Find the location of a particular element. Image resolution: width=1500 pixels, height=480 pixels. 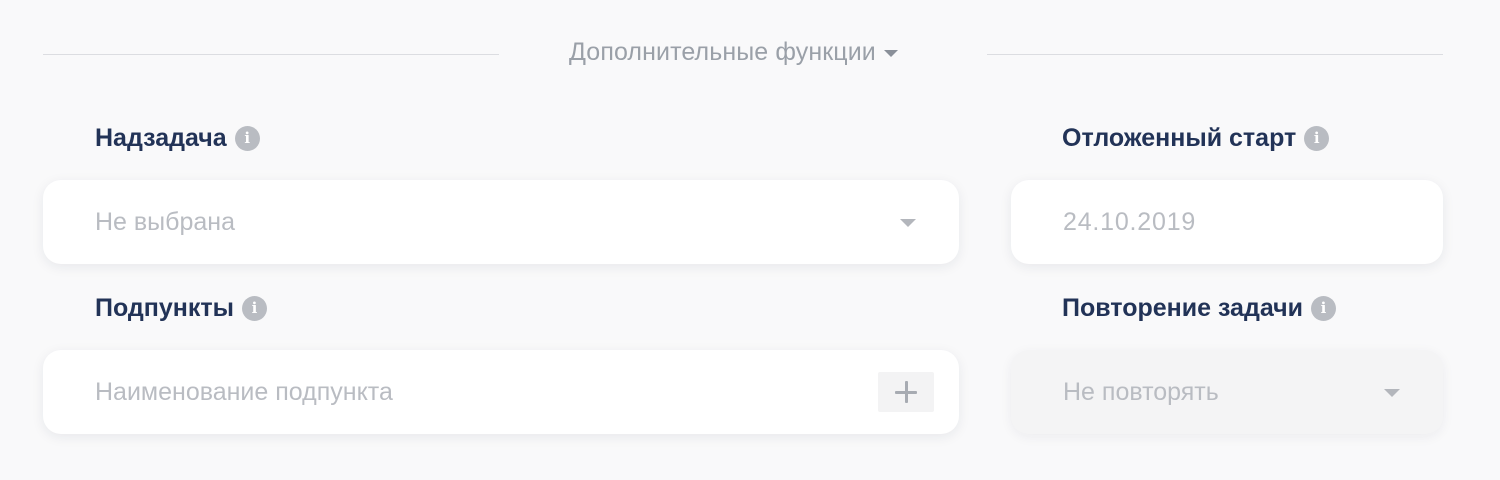

subitem-input-box is located at coordinates (501, 392).